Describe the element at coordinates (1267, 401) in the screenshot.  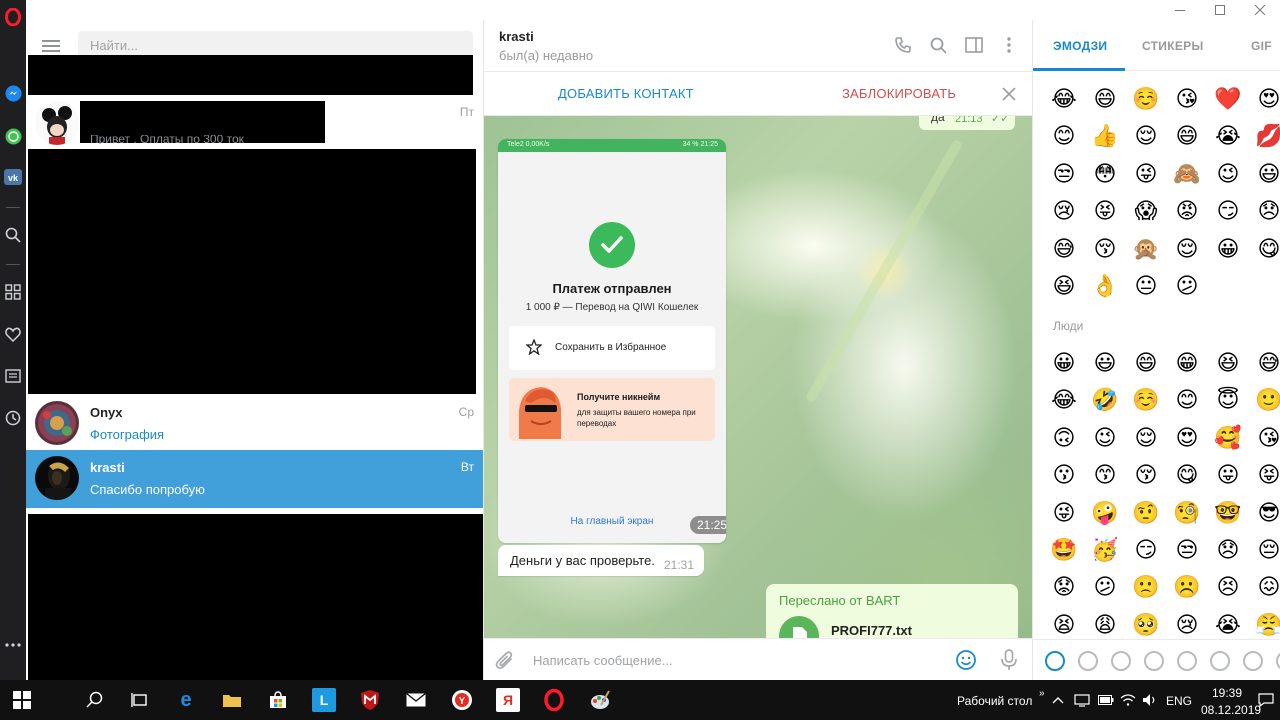
I see `emoji-people-1-5: 🙂` at that location.